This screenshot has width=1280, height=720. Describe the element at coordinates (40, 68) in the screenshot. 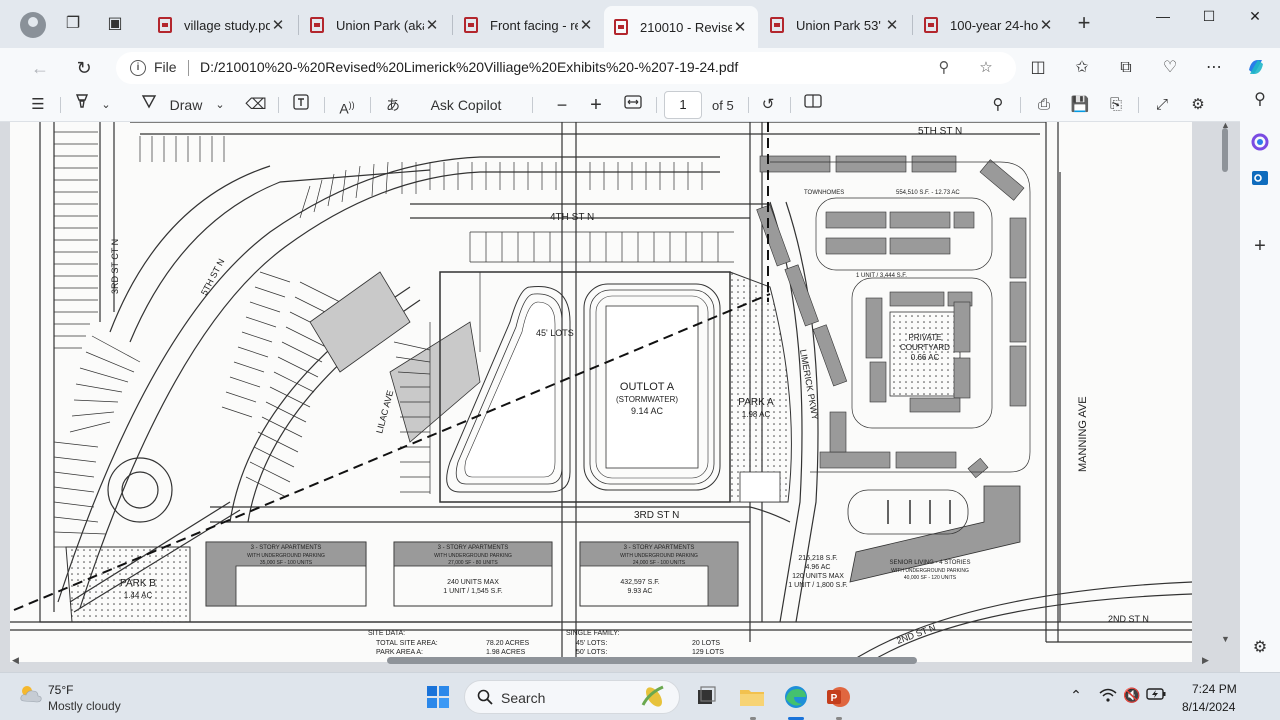

I see `back-arrow-icon: ←` at that location.